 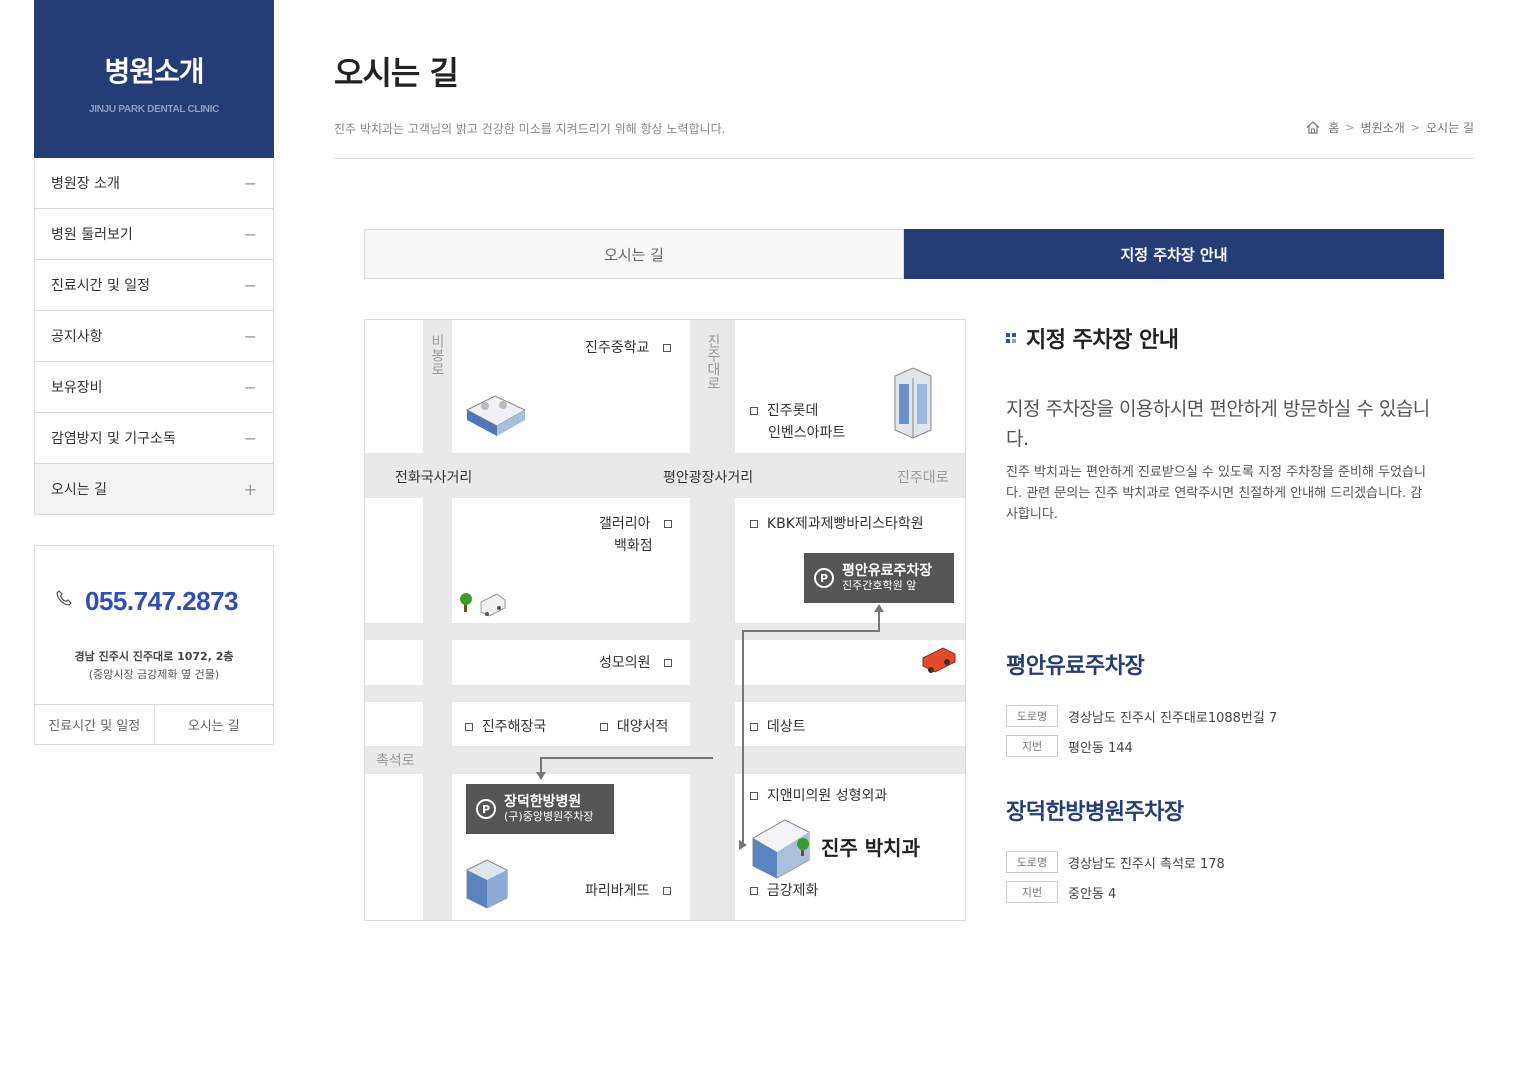 What do you see at coordinates (904, 158) in the screenshot?
I see `divider` at bounding box center [904, 158].